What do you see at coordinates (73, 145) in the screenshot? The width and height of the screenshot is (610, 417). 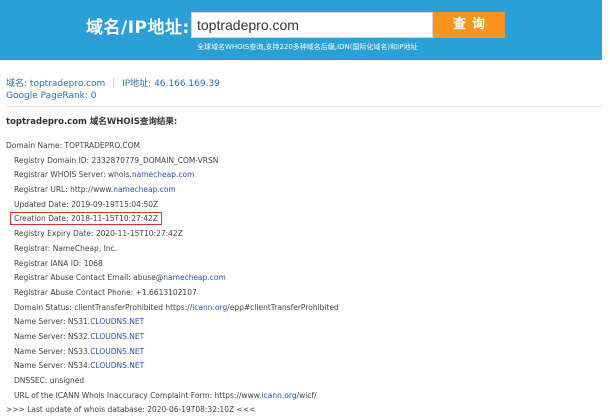 I see `whois-text: Domain Name: TOPTRADEPRO.COM` at bounding box center [73, 145].